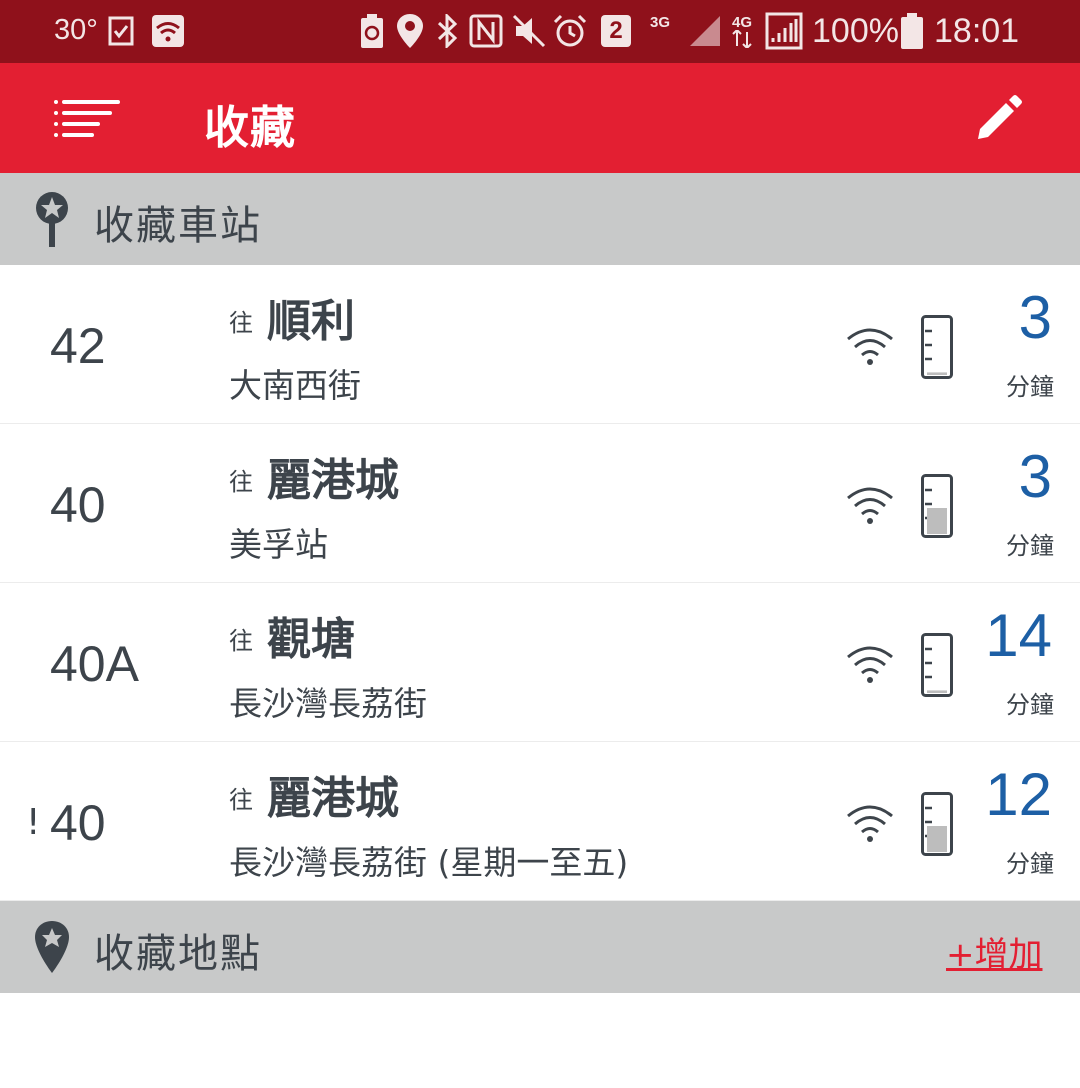  Describe the element at coordinates (540, 118) in the screenshot. I see `app-bar: 收藏` at that location.